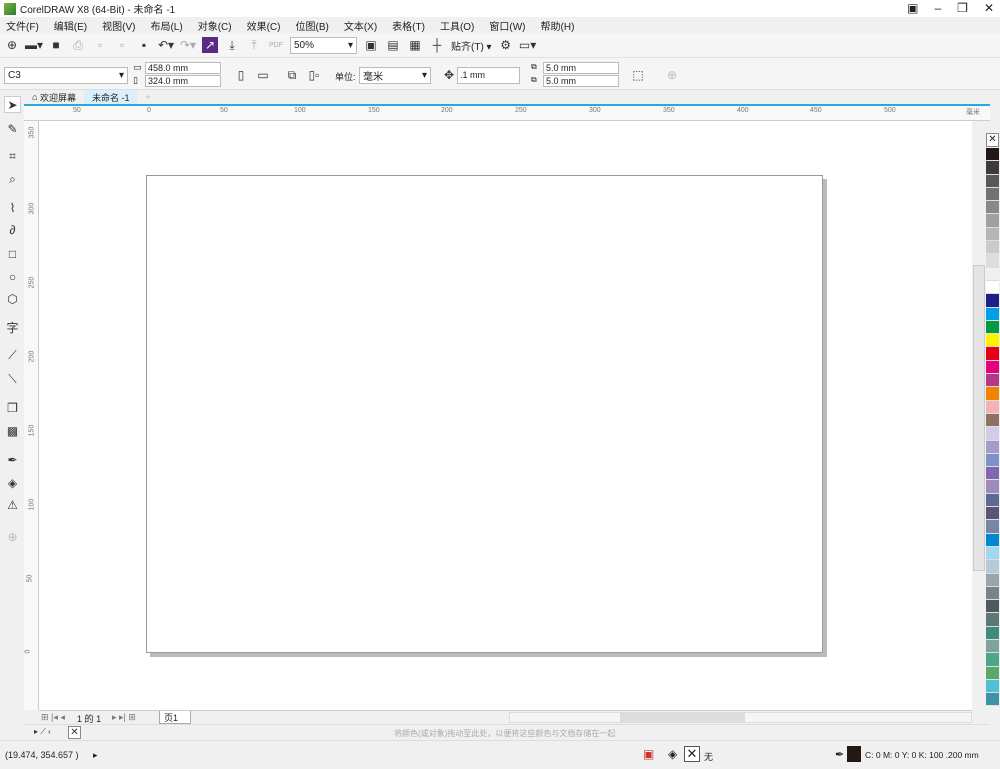 This screenshot has width=1000, height=769. Describe the element at coordinates (264, 25) in the screenshot. I see `menu-item: 效果(C)` at that location.